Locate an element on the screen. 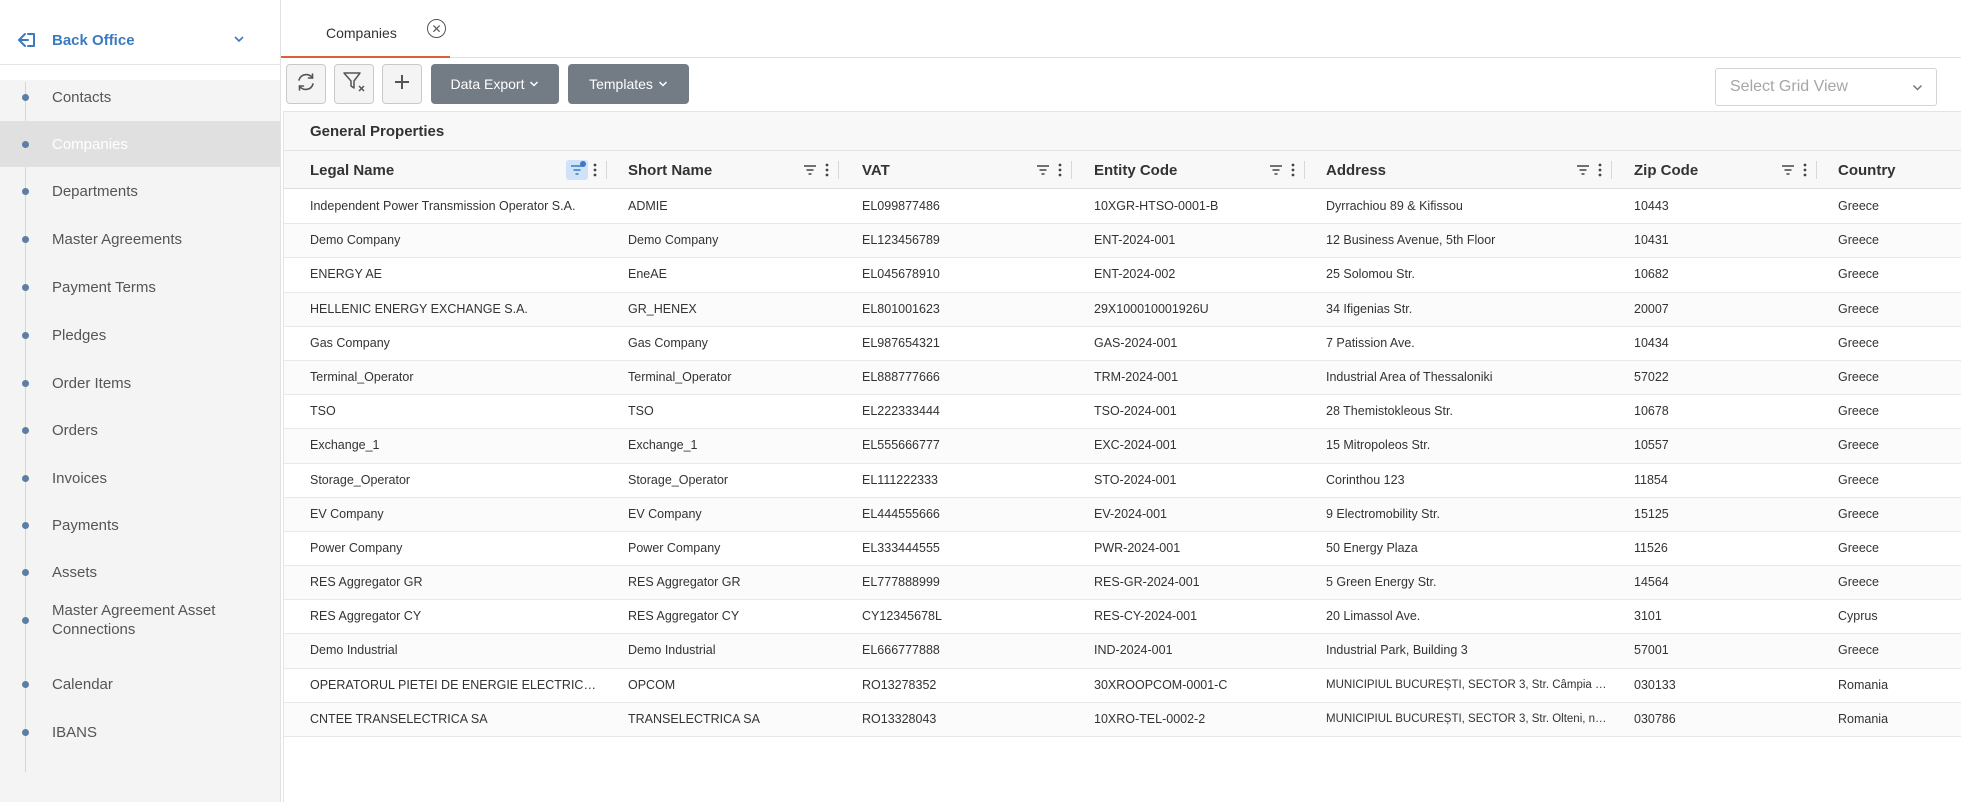 The width and height of the screenshot is (1961, 802). sidebar-item-payments: Payments is located at coordinates (140, 525).